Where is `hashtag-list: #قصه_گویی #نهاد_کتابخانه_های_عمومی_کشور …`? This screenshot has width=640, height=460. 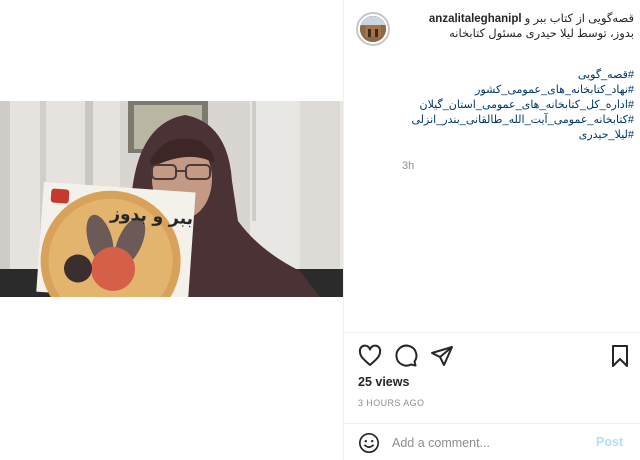
hashtag-list: #قصه_گویی #نهاد_کتابخانه_های_عمومی_کشور … is located at coordinates (518, 105).